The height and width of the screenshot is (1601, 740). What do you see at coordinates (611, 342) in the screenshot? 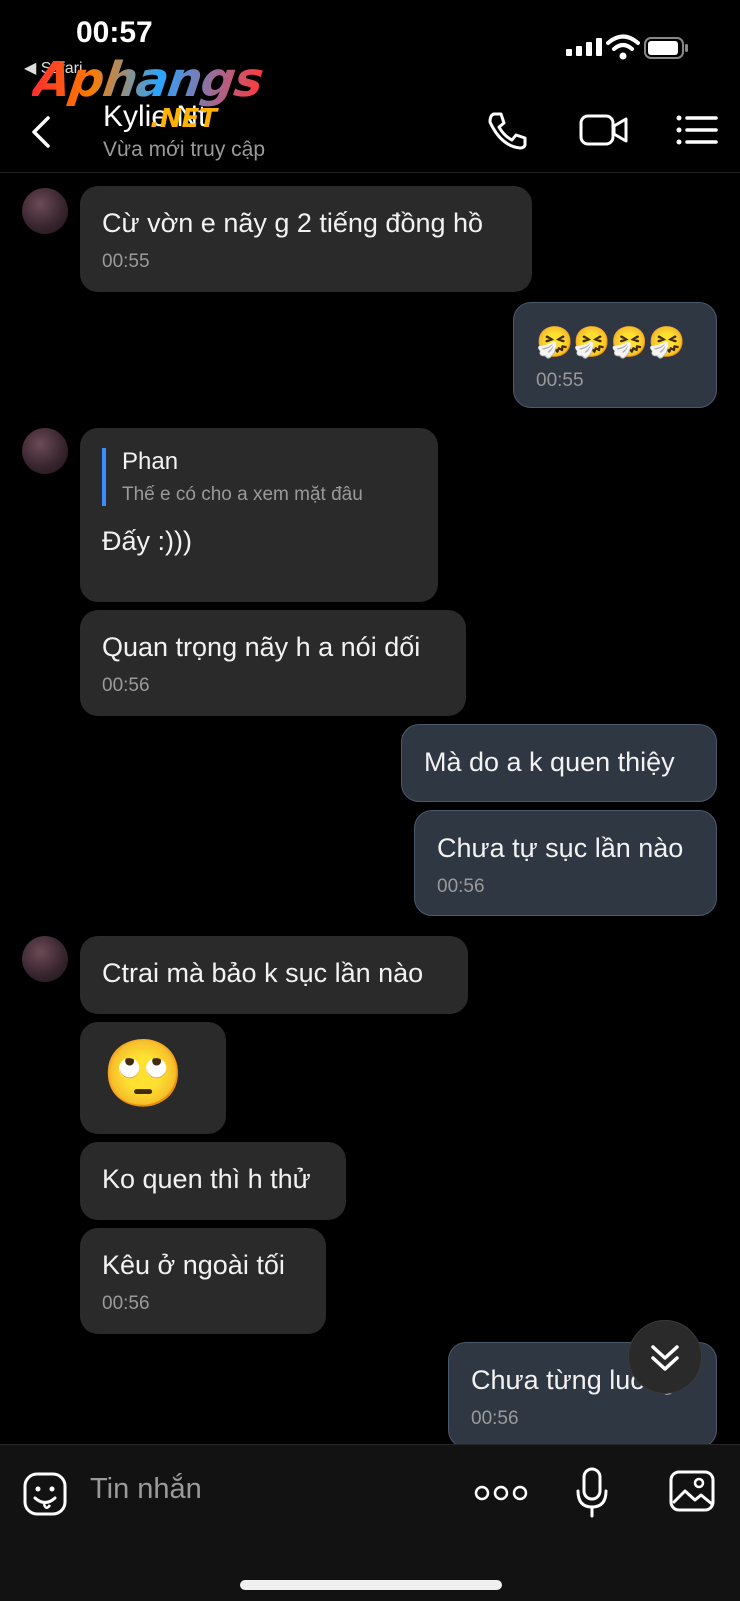
I see `message-text: 🤧🤧🤧🤧` at bounding box center [611, 342].